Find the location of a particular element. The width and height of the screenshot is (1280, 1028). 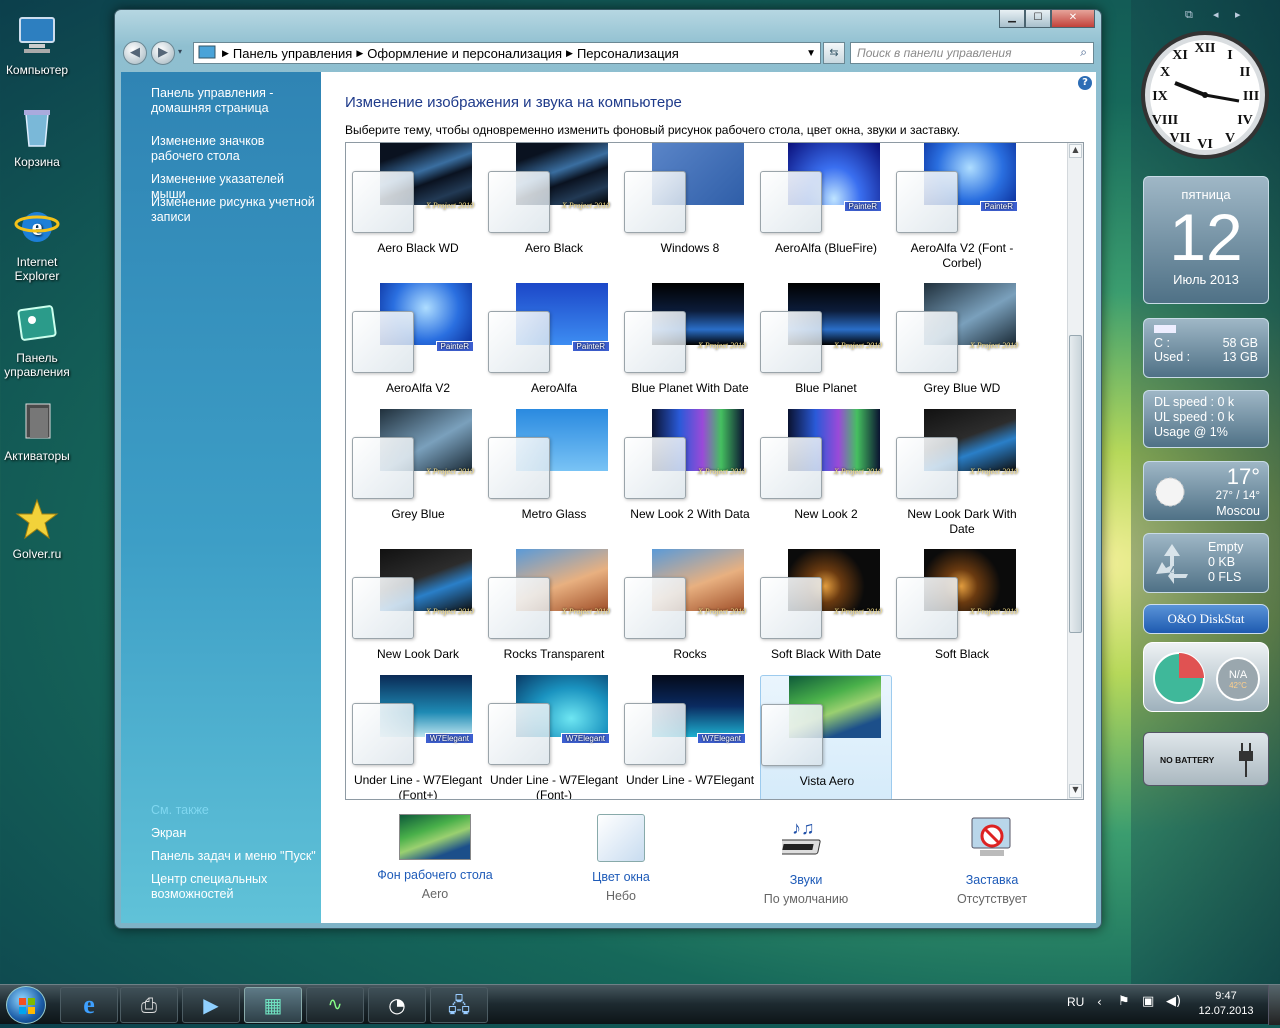

theme-tile: X Project 2010 New Look Dark is located at coordinates (418, 612).